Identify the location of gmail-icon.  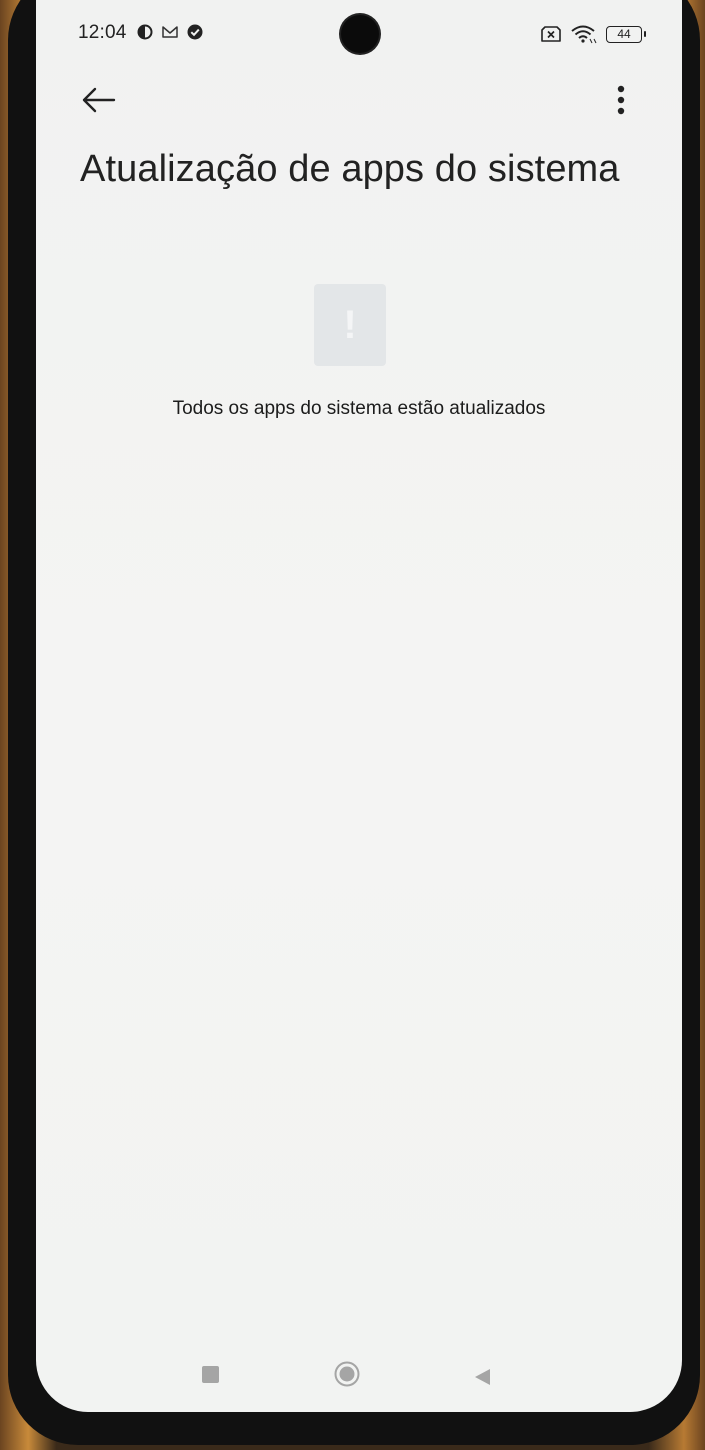
(170, 32).